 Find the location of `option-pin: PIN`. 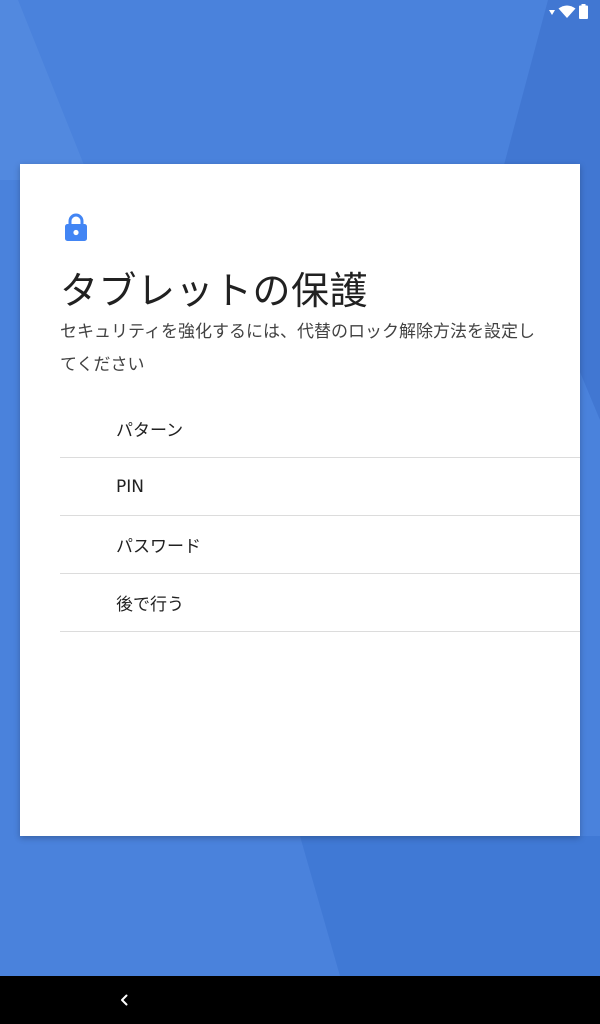

option-pin: PIN is located at coordinates (320, 487).